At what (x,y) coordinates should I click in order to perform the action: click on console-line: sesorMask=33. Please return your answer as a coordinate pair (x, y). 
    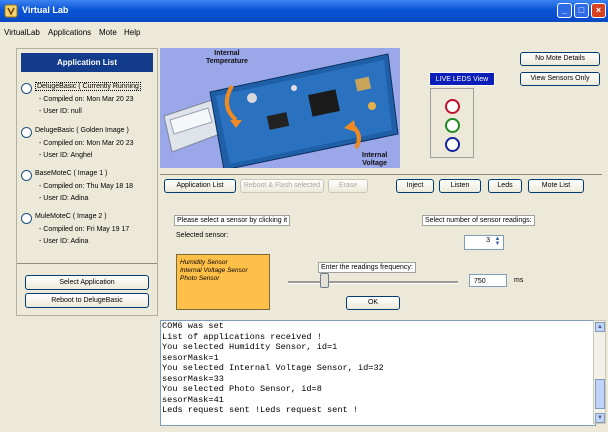
    Looking at the image, I should click on (193, 378).